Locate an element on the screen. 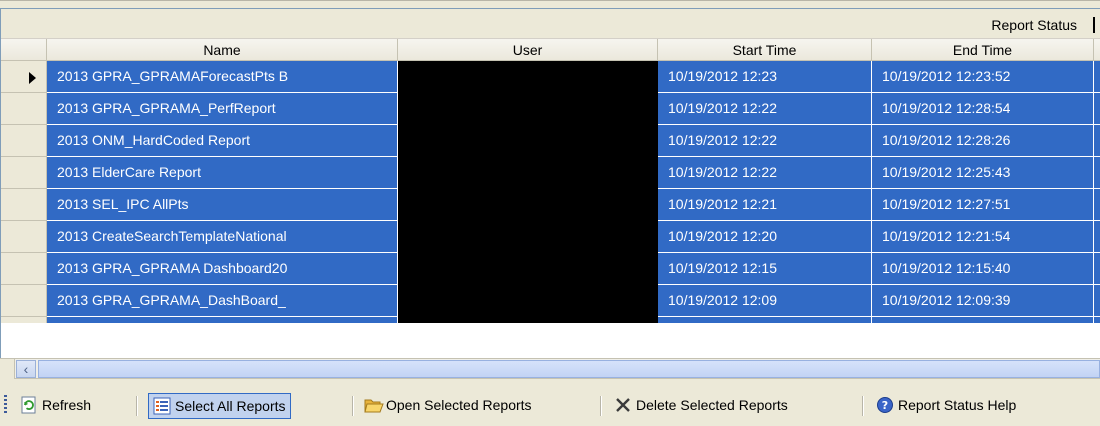 Image resolution: width=1100 pixels, height=426 pixels. scroll-thumb is located at coordinates (569, 369).